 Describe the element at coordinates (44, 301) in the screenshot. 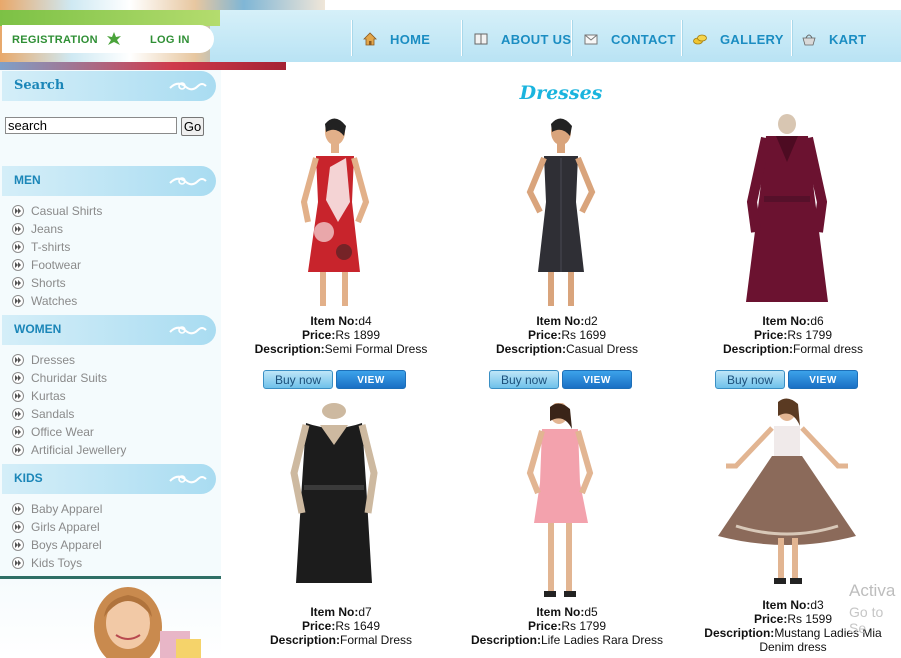

I see `sidebar-item-watches: Watches` at that location.